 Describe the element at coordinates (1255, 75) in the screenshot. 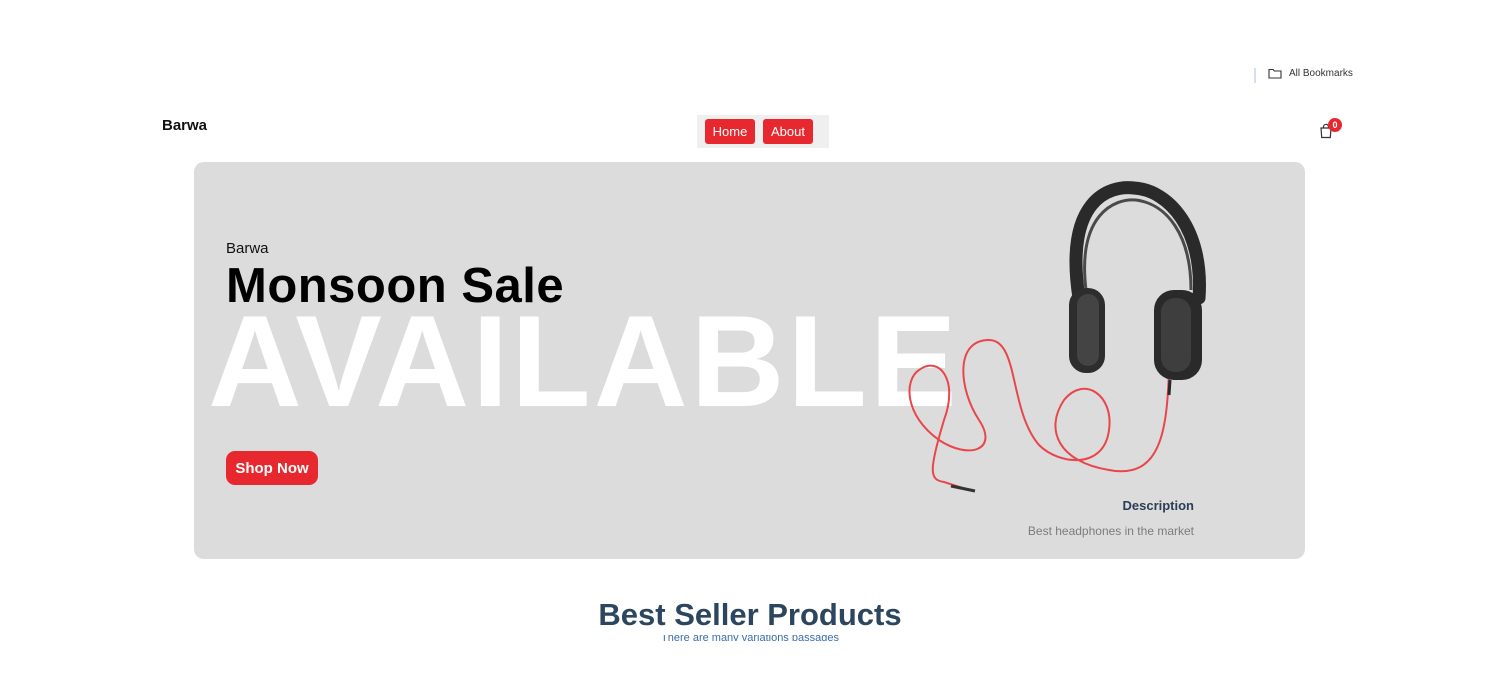

I see `bookmarks-separator` at that location.